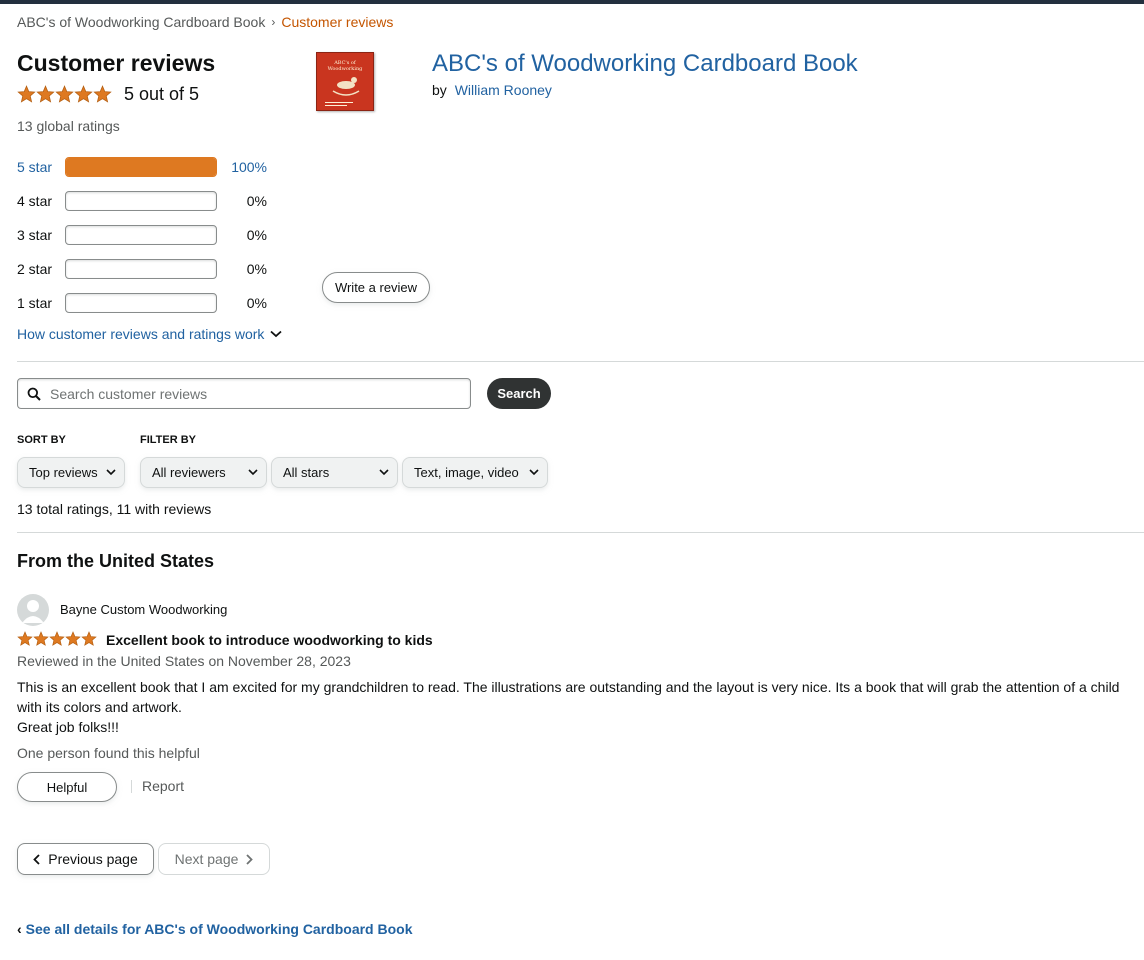  I want to click on chevron-right-icon, so click(250, 859).